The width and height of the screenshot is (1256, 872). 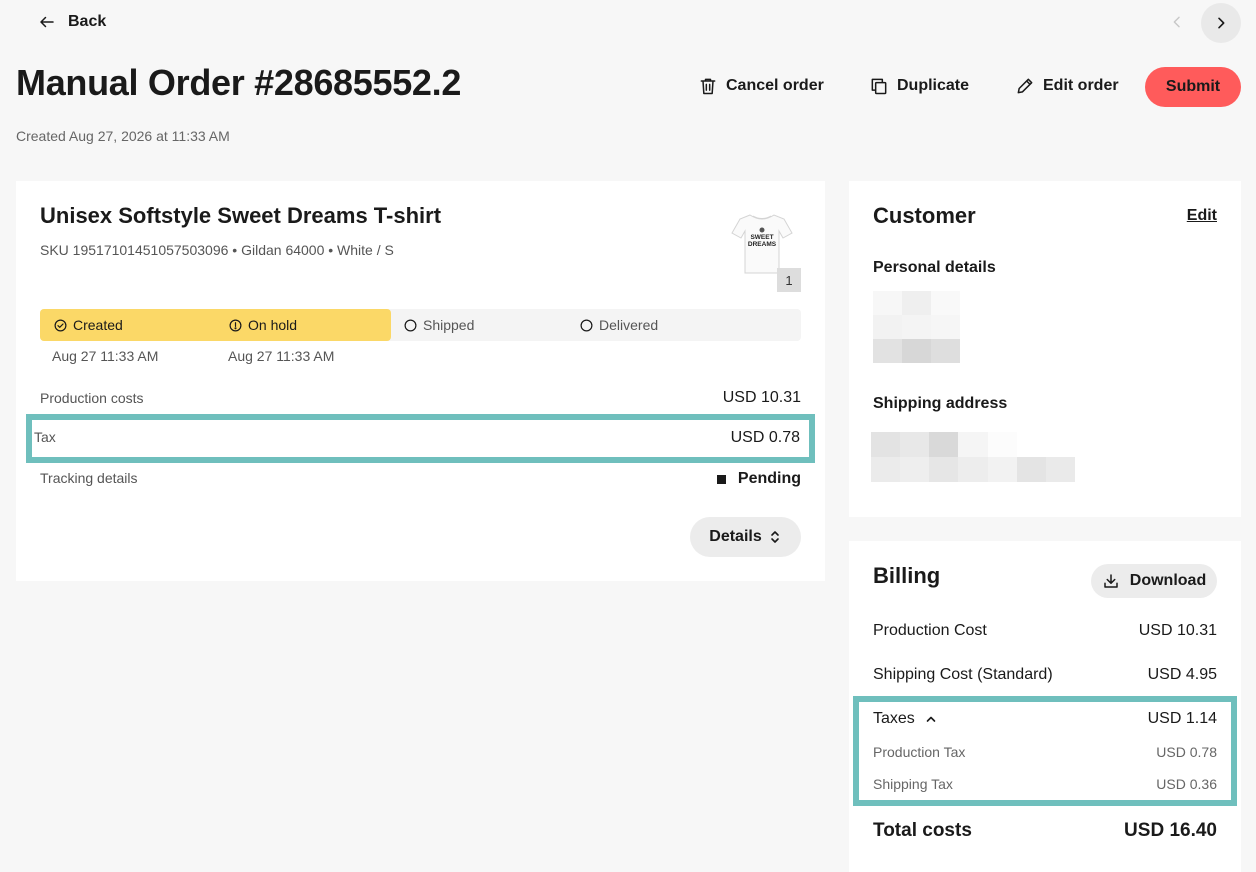 What do you see at coordinates (922, 830) in the screenshot?
I see `total-costs-label: Total costs` at bounding box center [922, 830].